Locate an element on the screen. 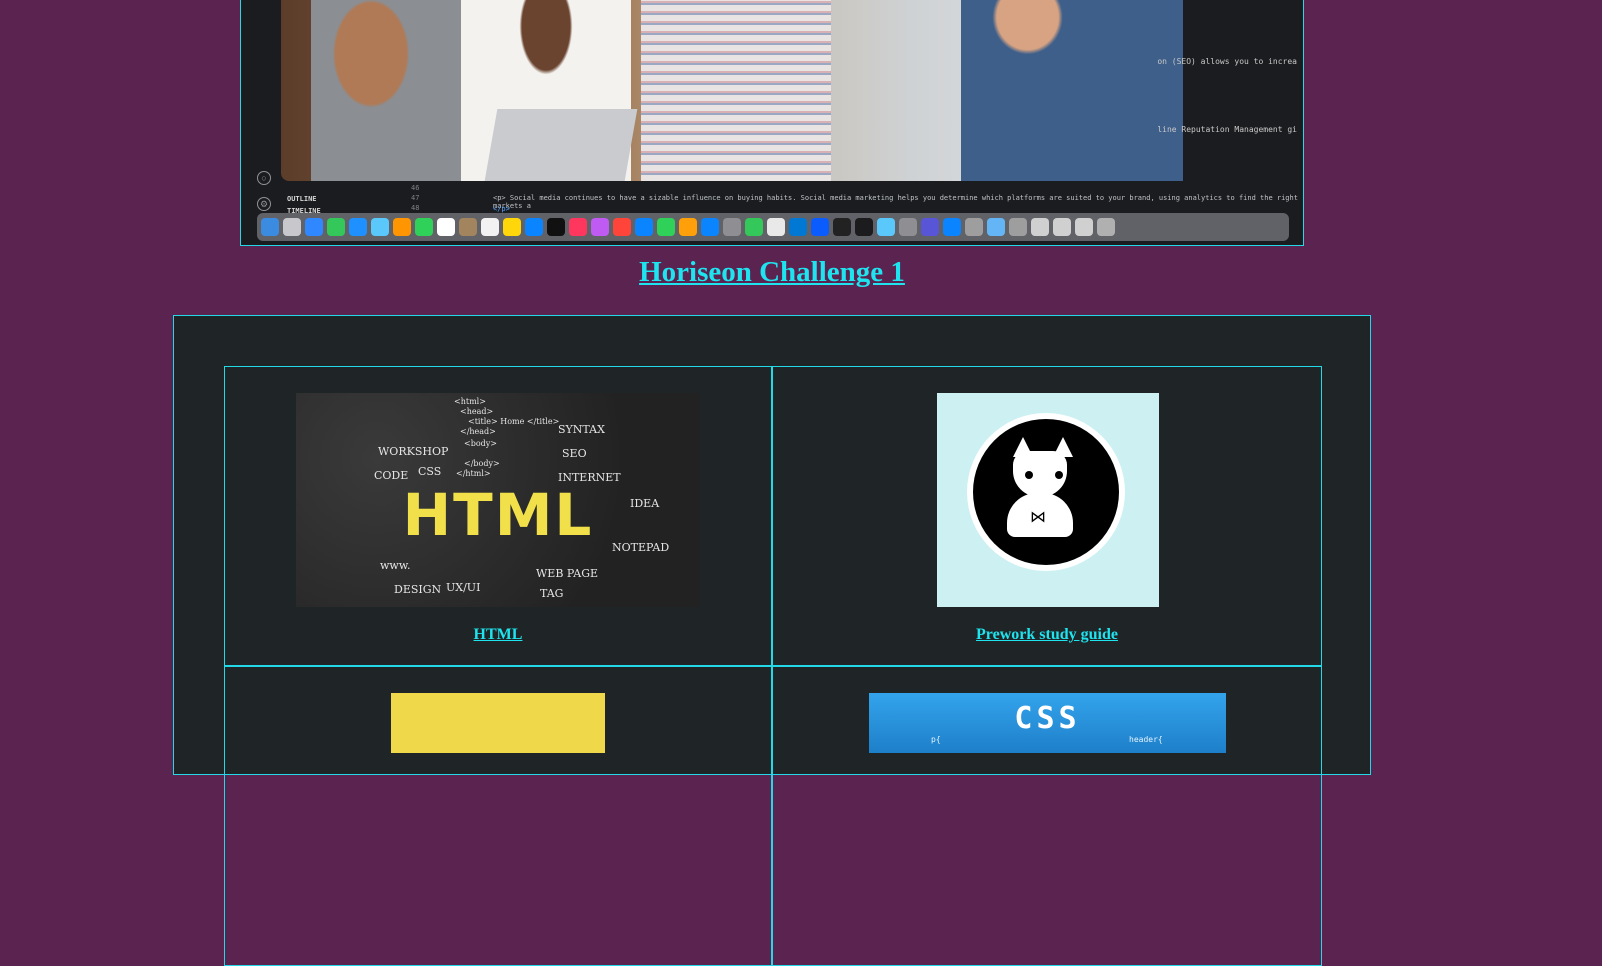 The height and width of the screenshot is (966, 1602). doodle-text: www. is located at coordinates (395, 565).